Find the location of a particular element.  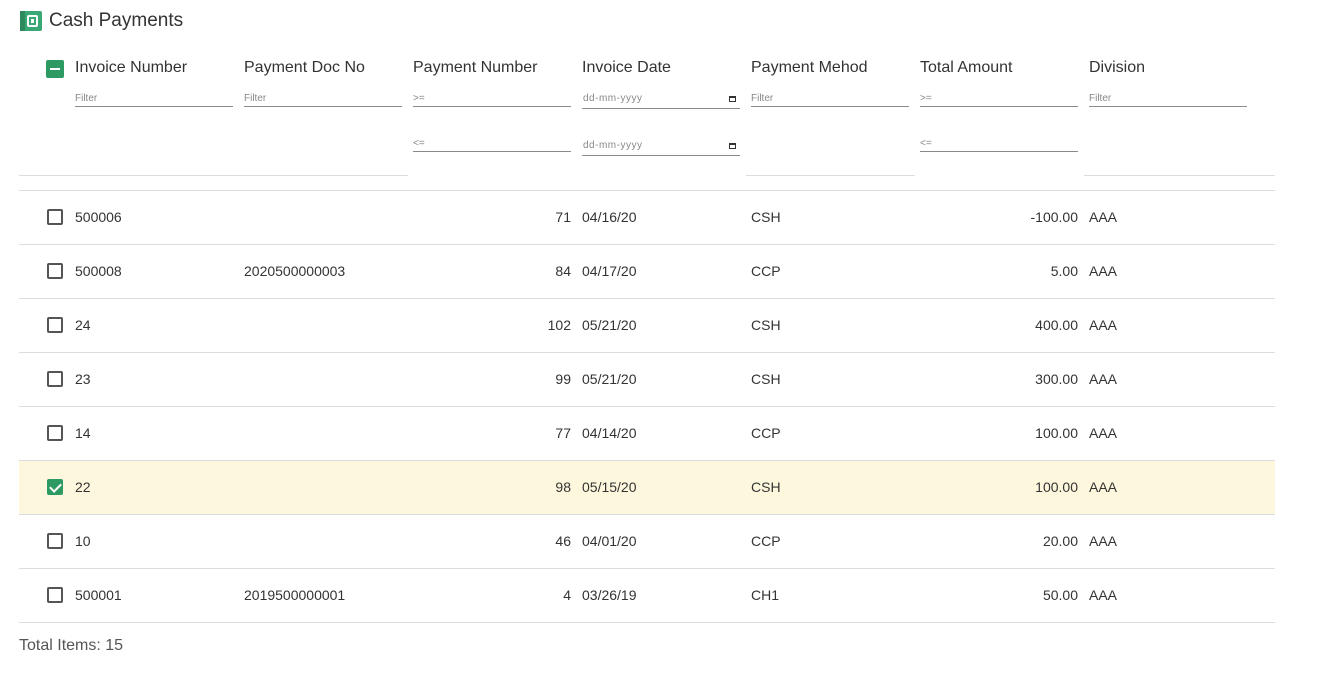

invoice-date-to-placeholder: dd-mm-yyyy is located at coordinates (613, 145).